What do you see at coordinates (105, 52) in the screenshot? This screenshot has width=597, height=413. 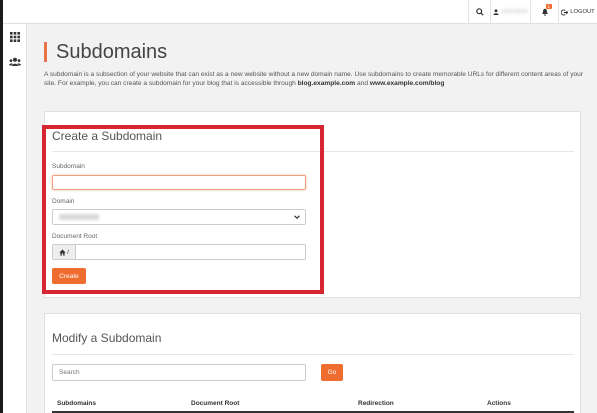 I see `page-title-wrap: Subdomains` at bounding box center [105, 52].